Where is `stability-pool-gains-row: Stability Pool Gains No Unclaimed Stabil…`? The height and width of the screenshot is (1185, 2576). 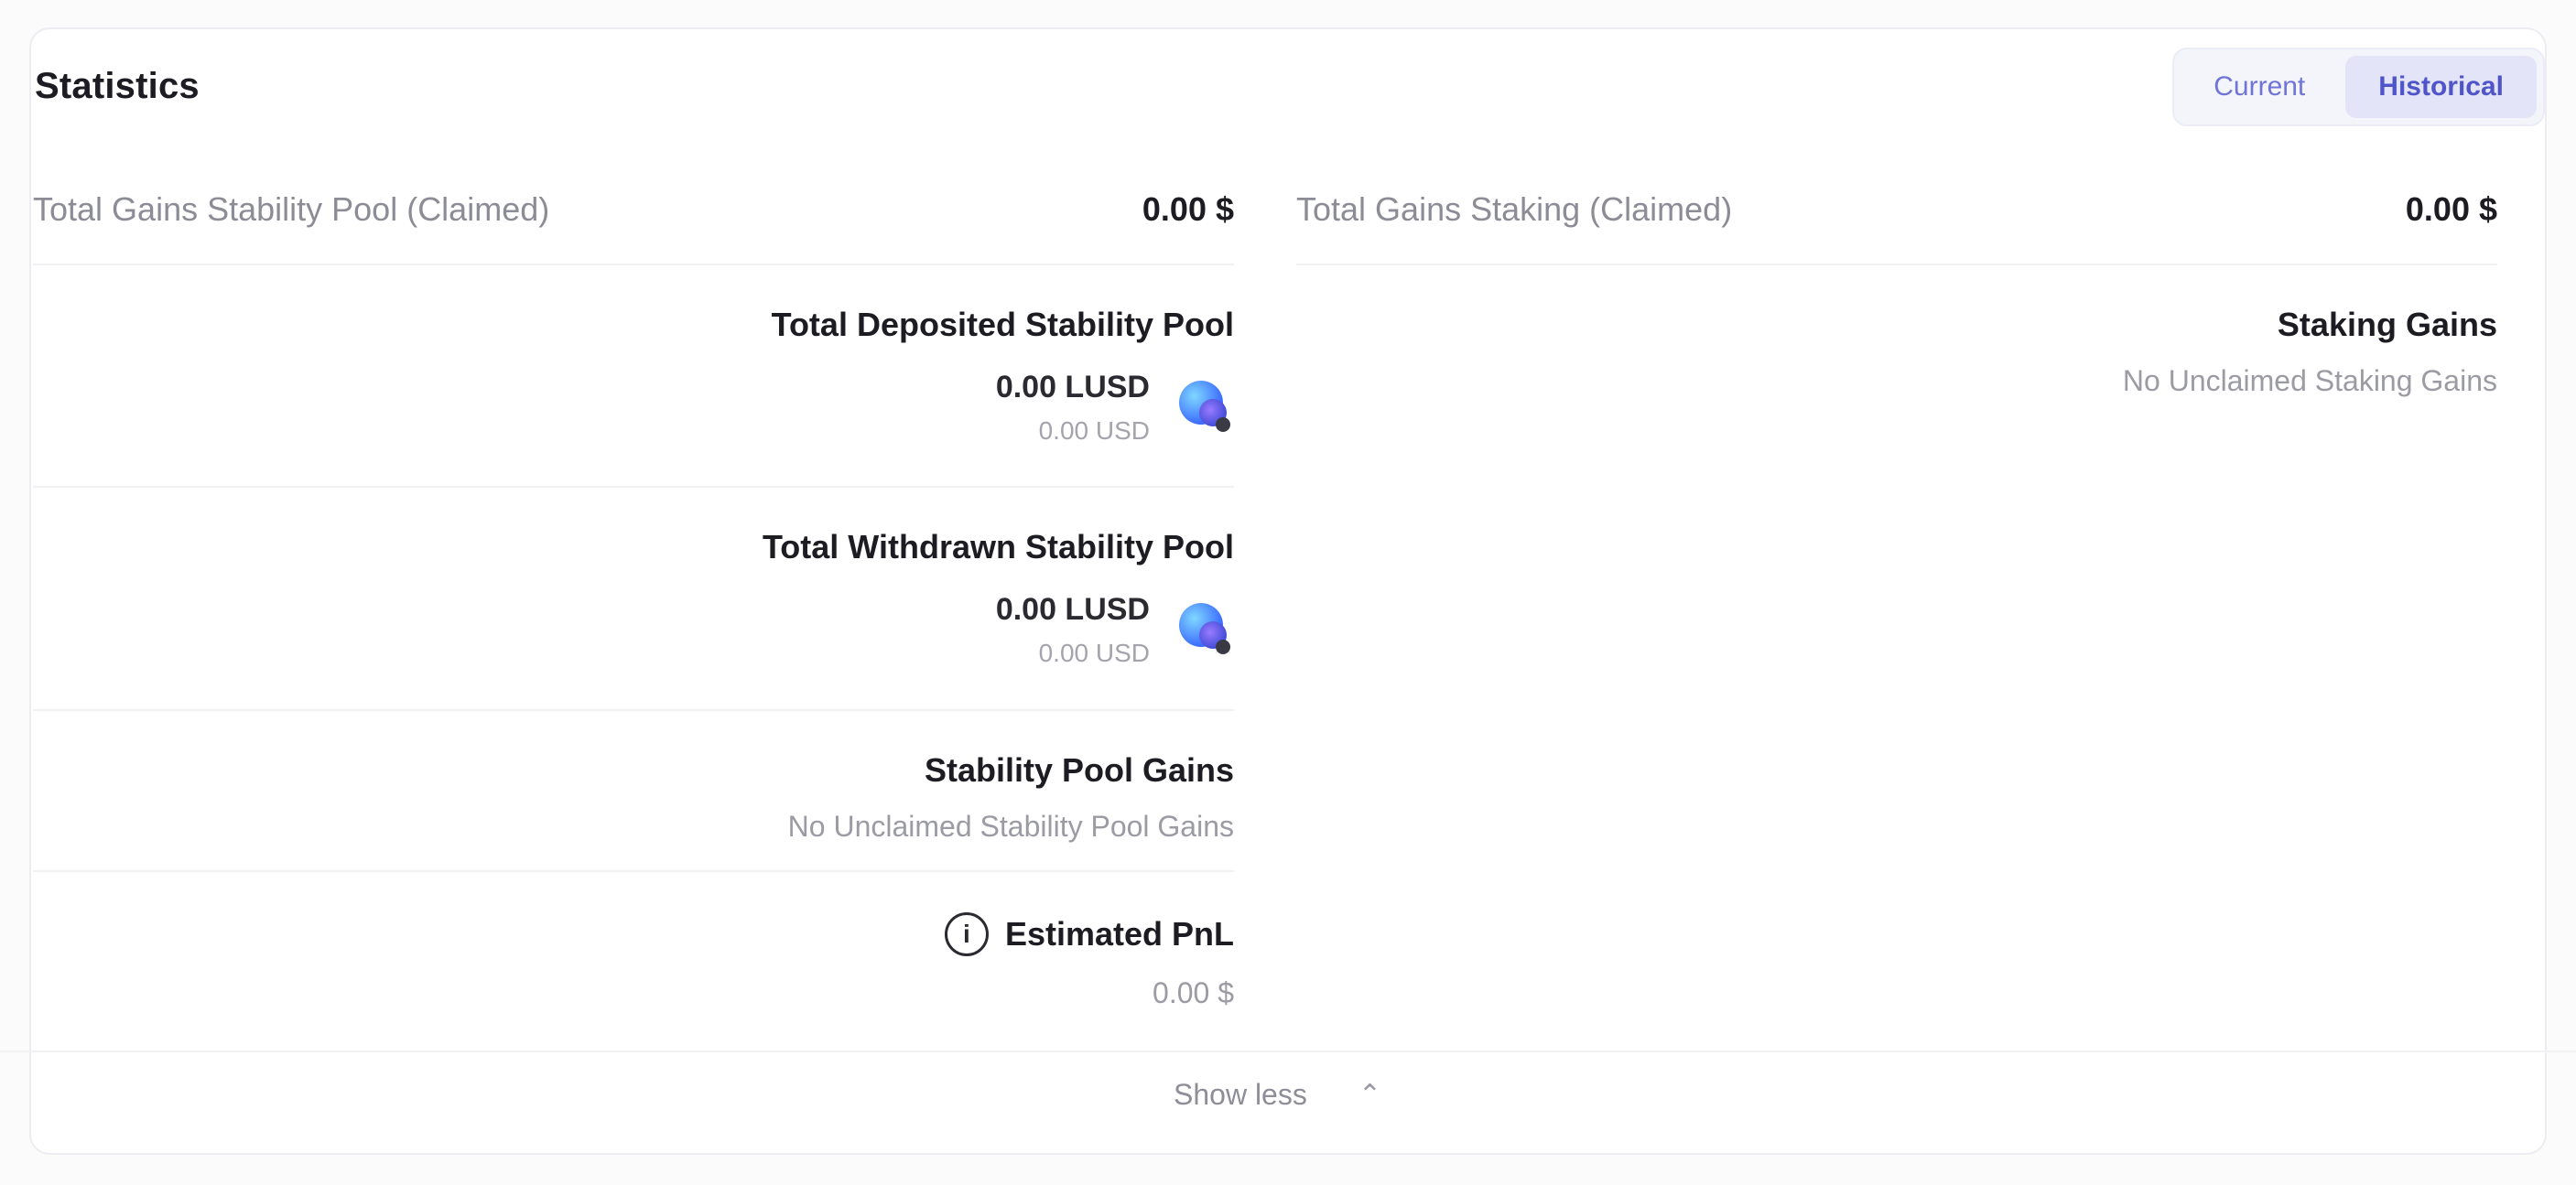 stability-pool-gains-row: Stability Pool Gains No Unclaimed Stabil… is located at coordinates (634, 791).